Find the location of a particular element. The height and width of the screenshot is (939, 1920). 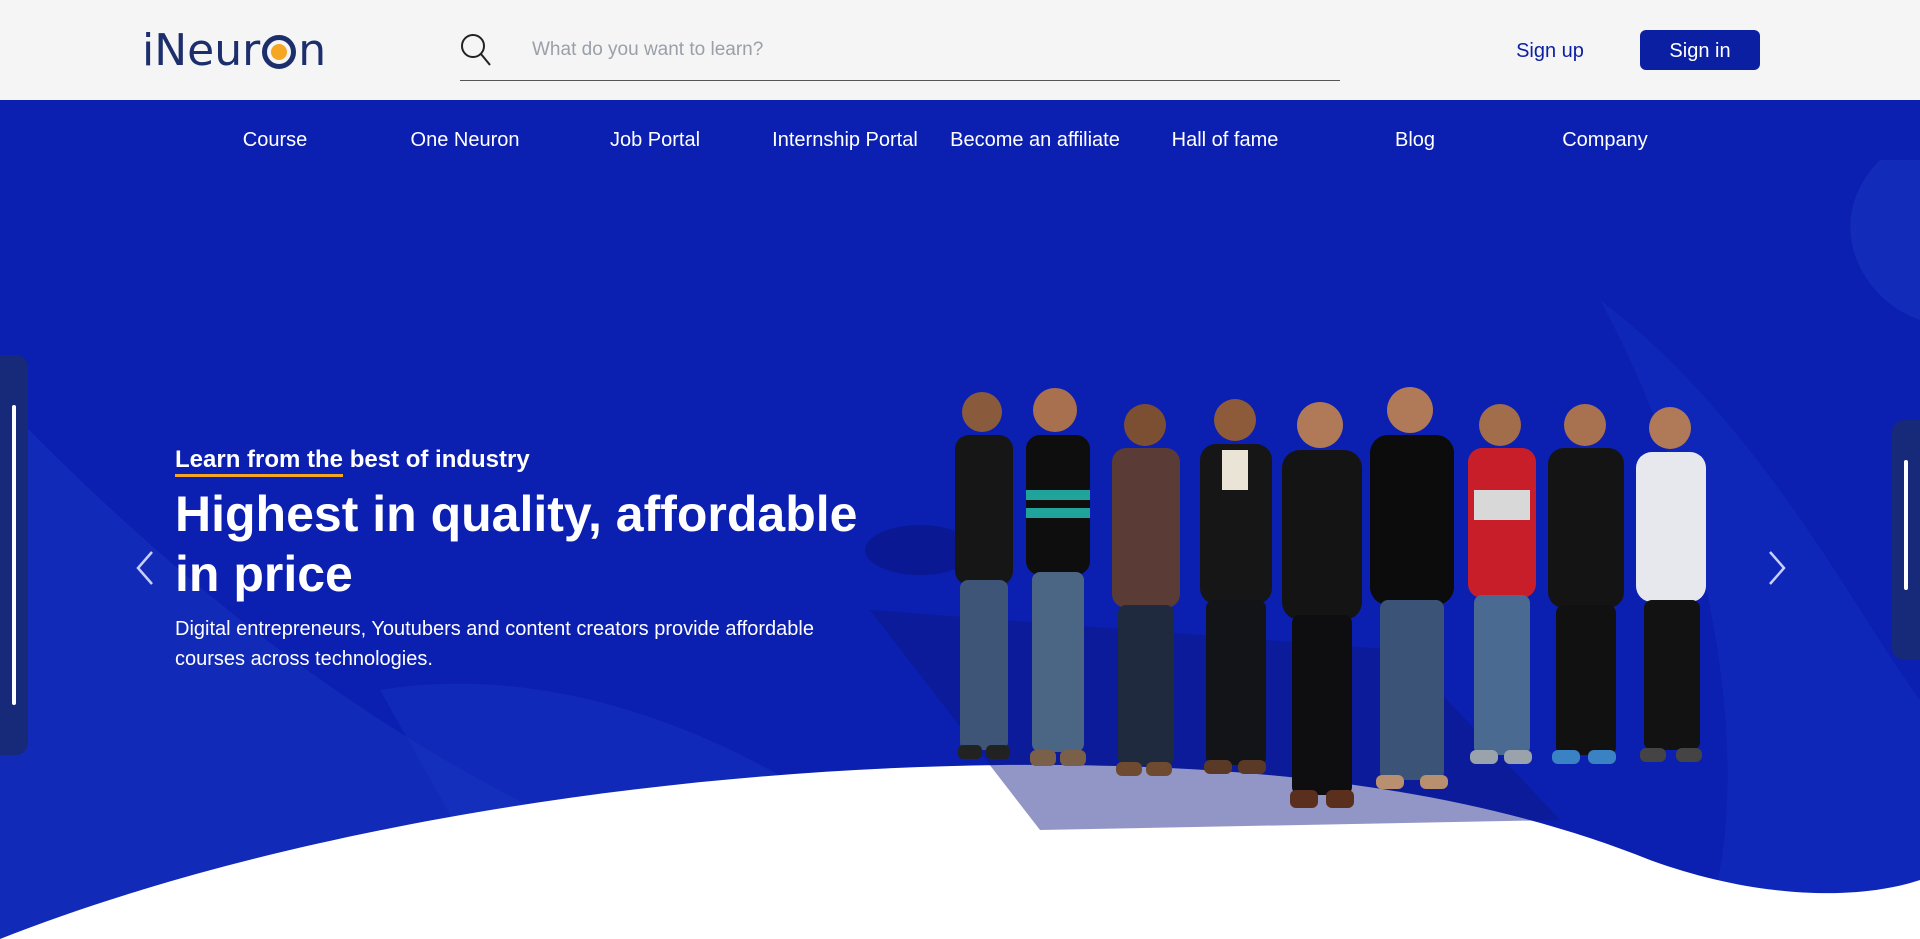

sign-in-button: Sign in is located at coordinates (1700, 50).